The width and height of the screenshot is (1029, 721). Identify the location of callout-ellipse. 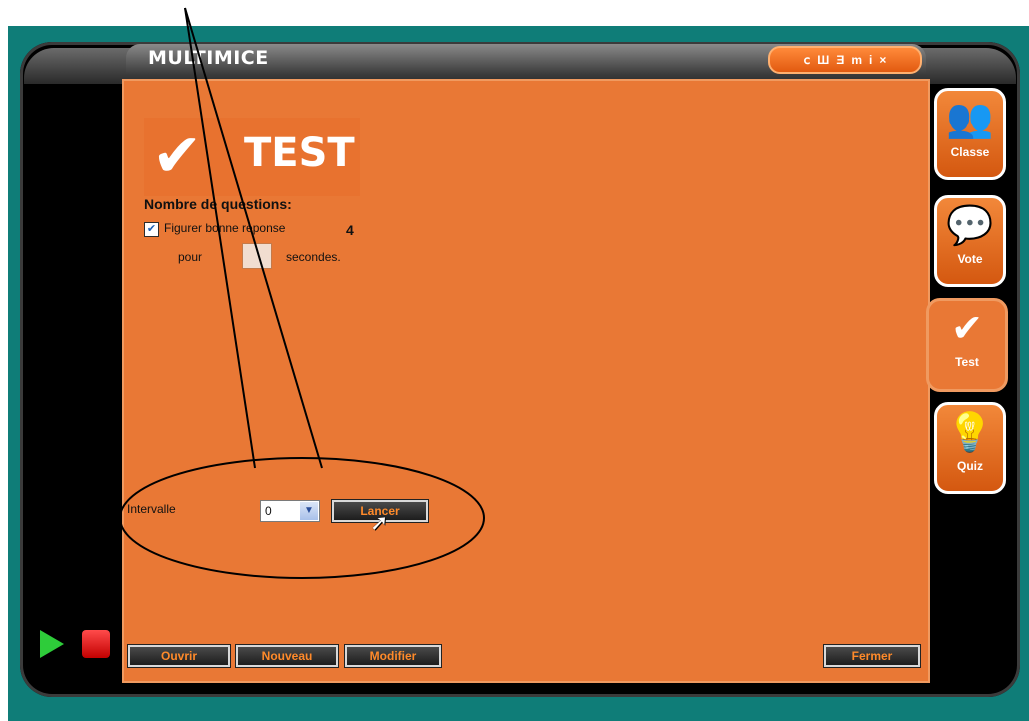
(302, 518).